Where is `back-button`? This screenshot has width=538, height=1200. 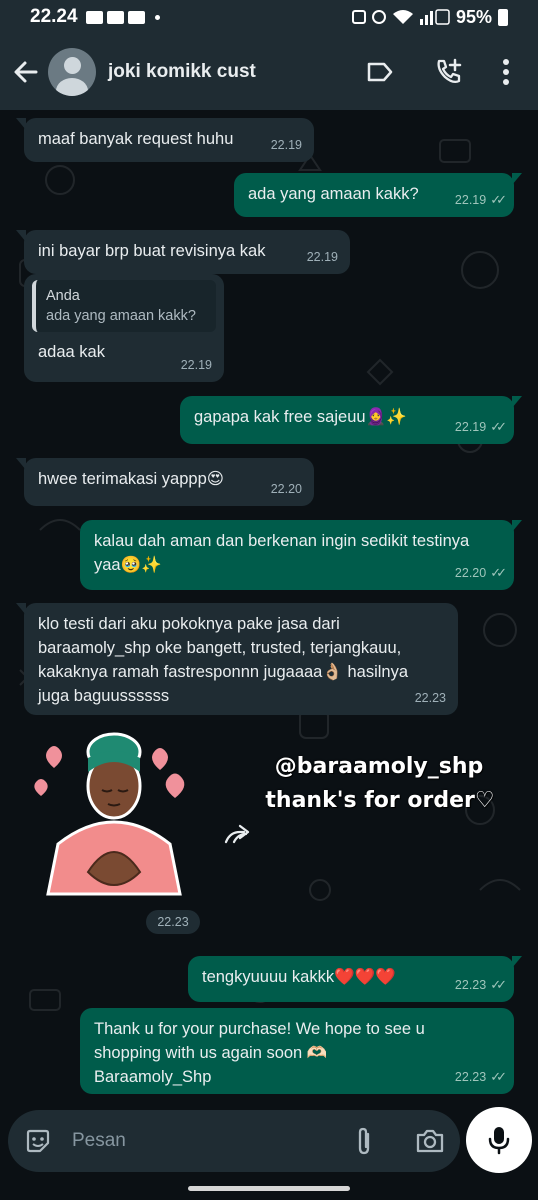 back-button is located at coordinates (26, 72).